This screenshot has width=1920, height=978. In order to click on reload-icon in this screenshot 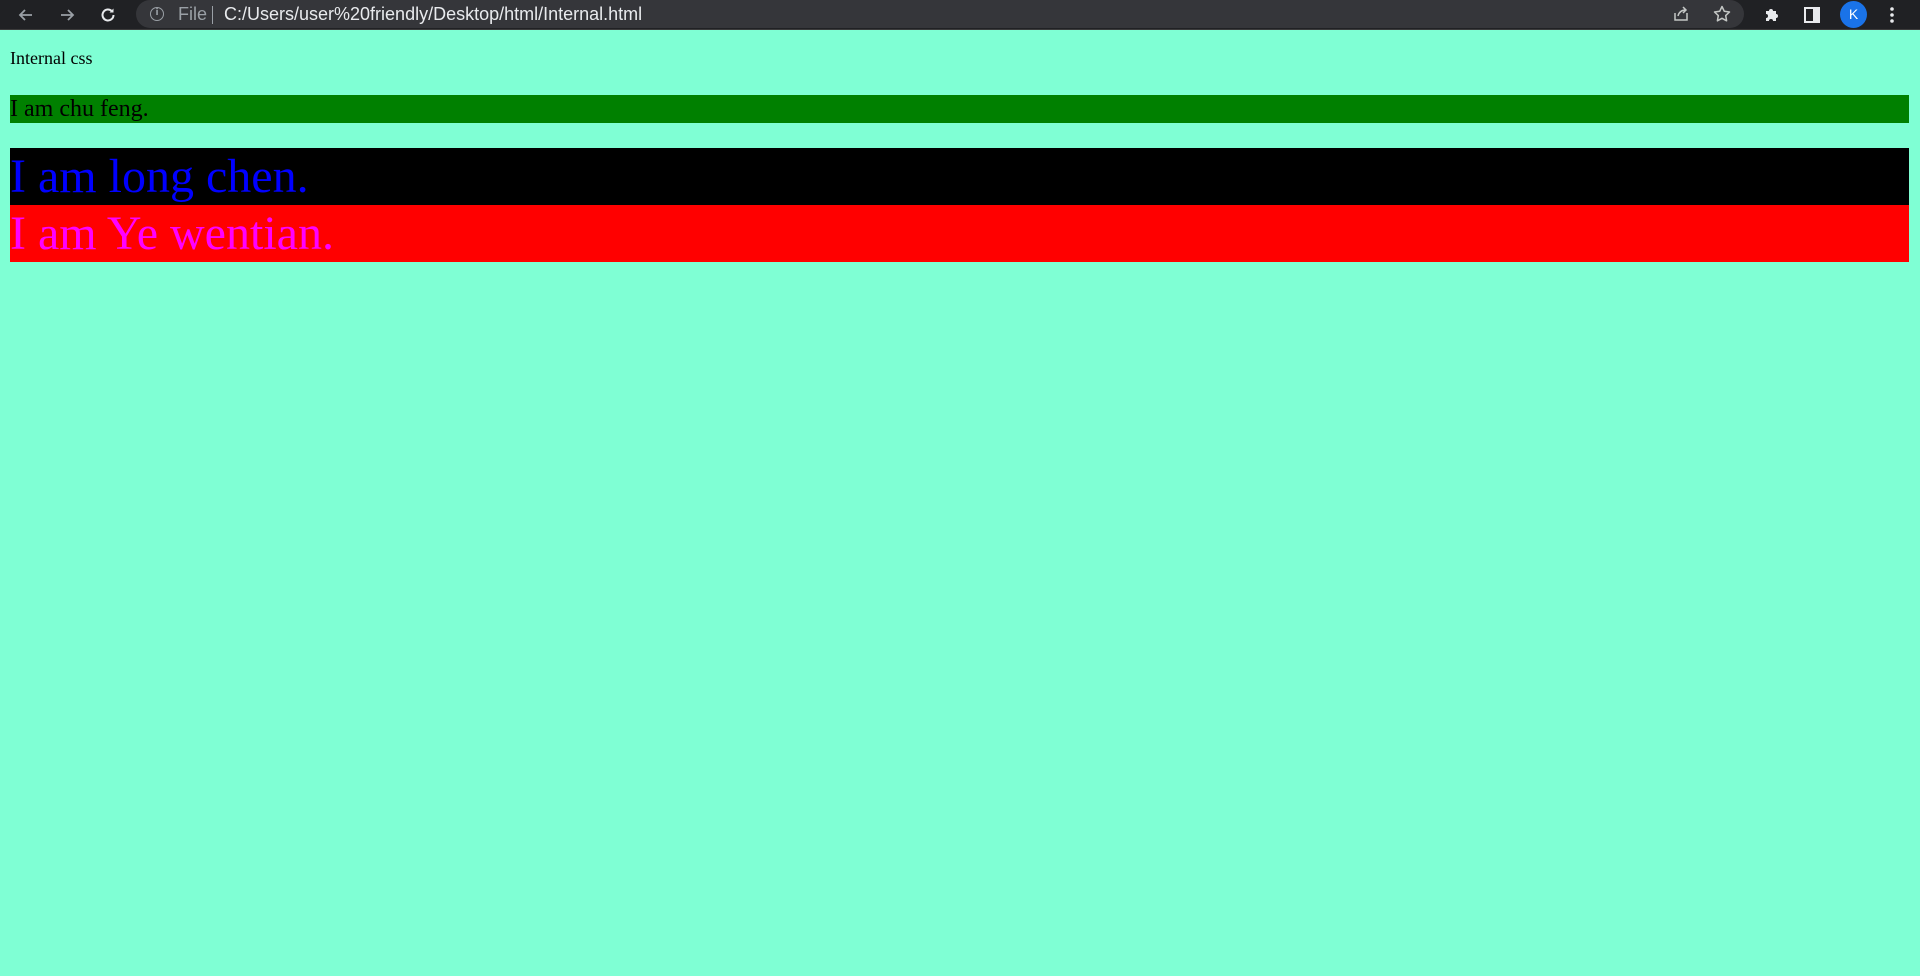, I will do `click(108, 15)`.